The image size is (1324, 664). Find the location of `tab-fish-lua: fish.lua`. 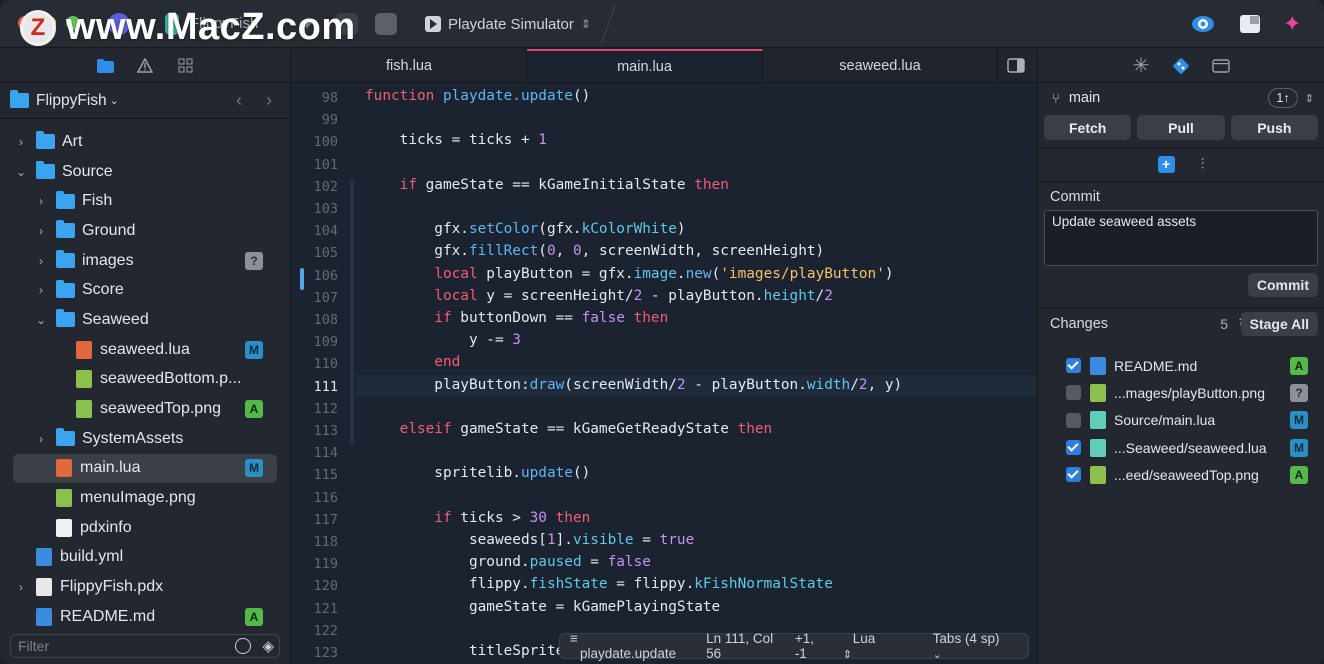

tab-fish-lua: fish.lua is located at coordinates (409, 65).